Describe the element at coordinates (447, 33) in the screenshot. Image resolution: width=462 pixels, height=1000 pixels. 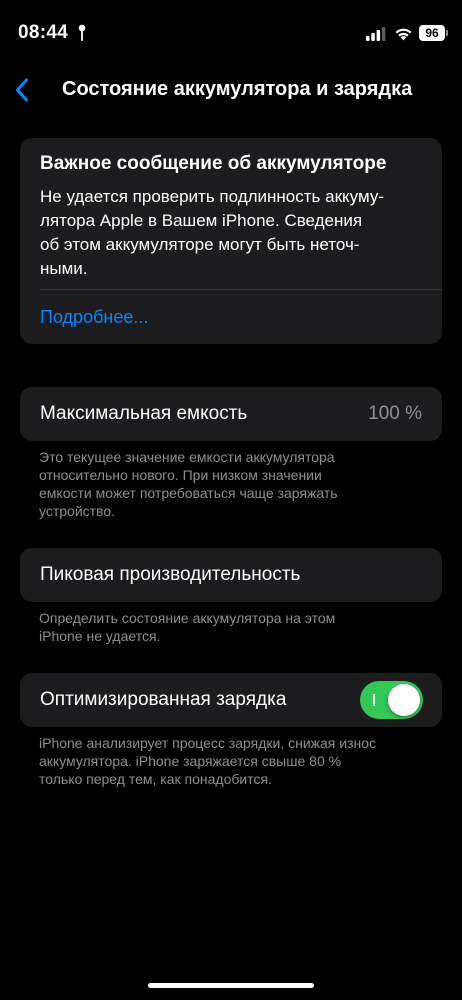
I see `battery-nub` at that location.